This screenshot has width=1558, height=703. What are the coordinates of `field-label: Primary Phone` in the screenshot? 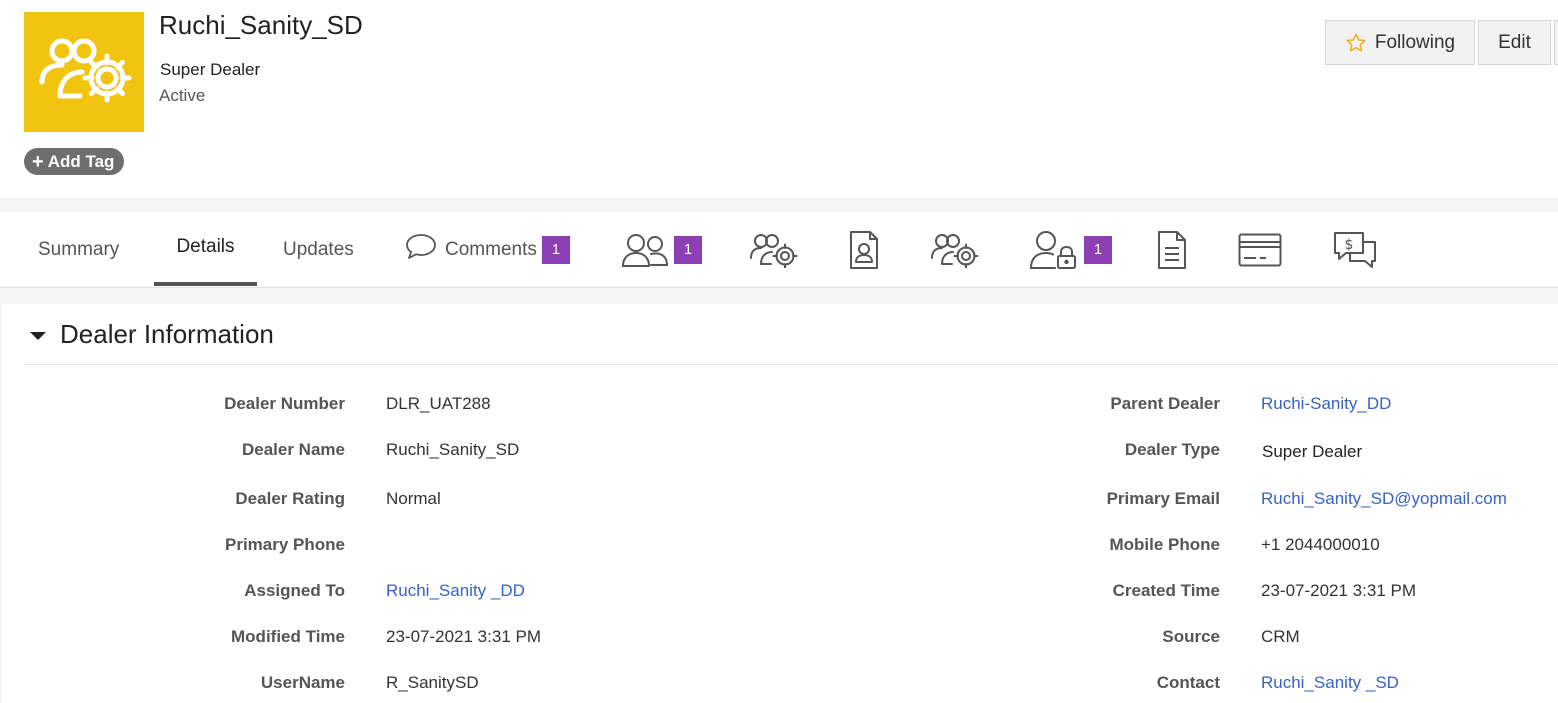 It's located at (285, 544).